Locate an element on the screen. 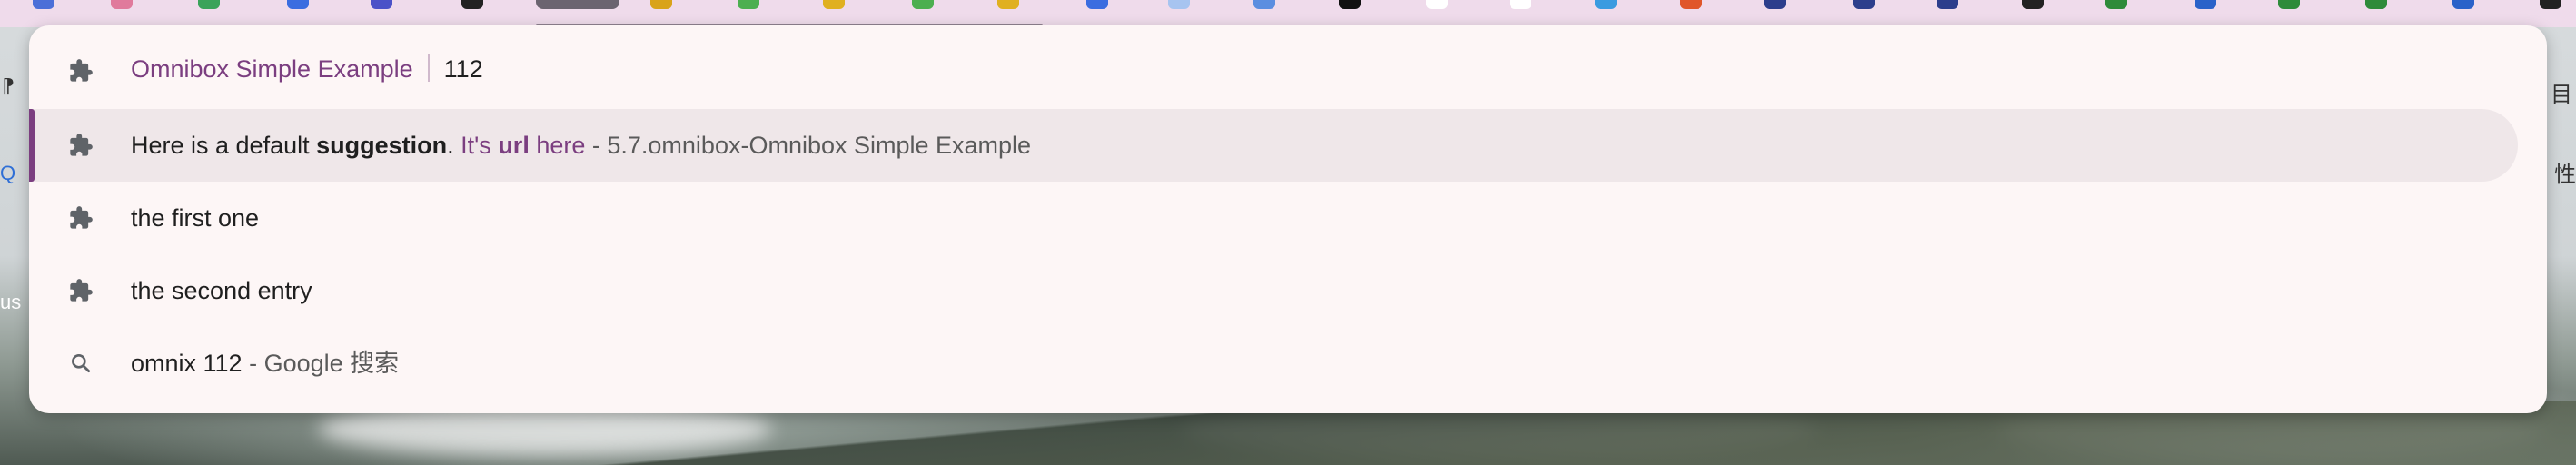 This screenshot has width=2576, height=465. query-text: 112 is located at coordinates (463, 69).